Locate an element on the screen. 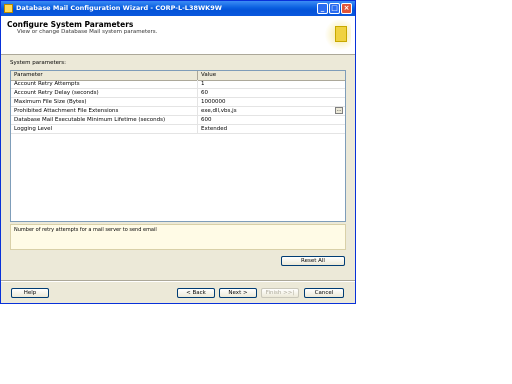 This screenshot has width=512, height=384. section-label: System parameters: is located at coordinates (38, 63).